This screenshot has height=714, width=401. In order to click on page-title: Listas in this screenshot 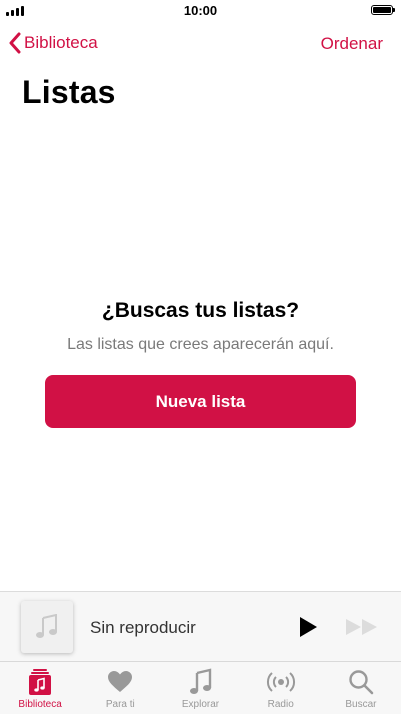, I will do `click(69, 92)`.